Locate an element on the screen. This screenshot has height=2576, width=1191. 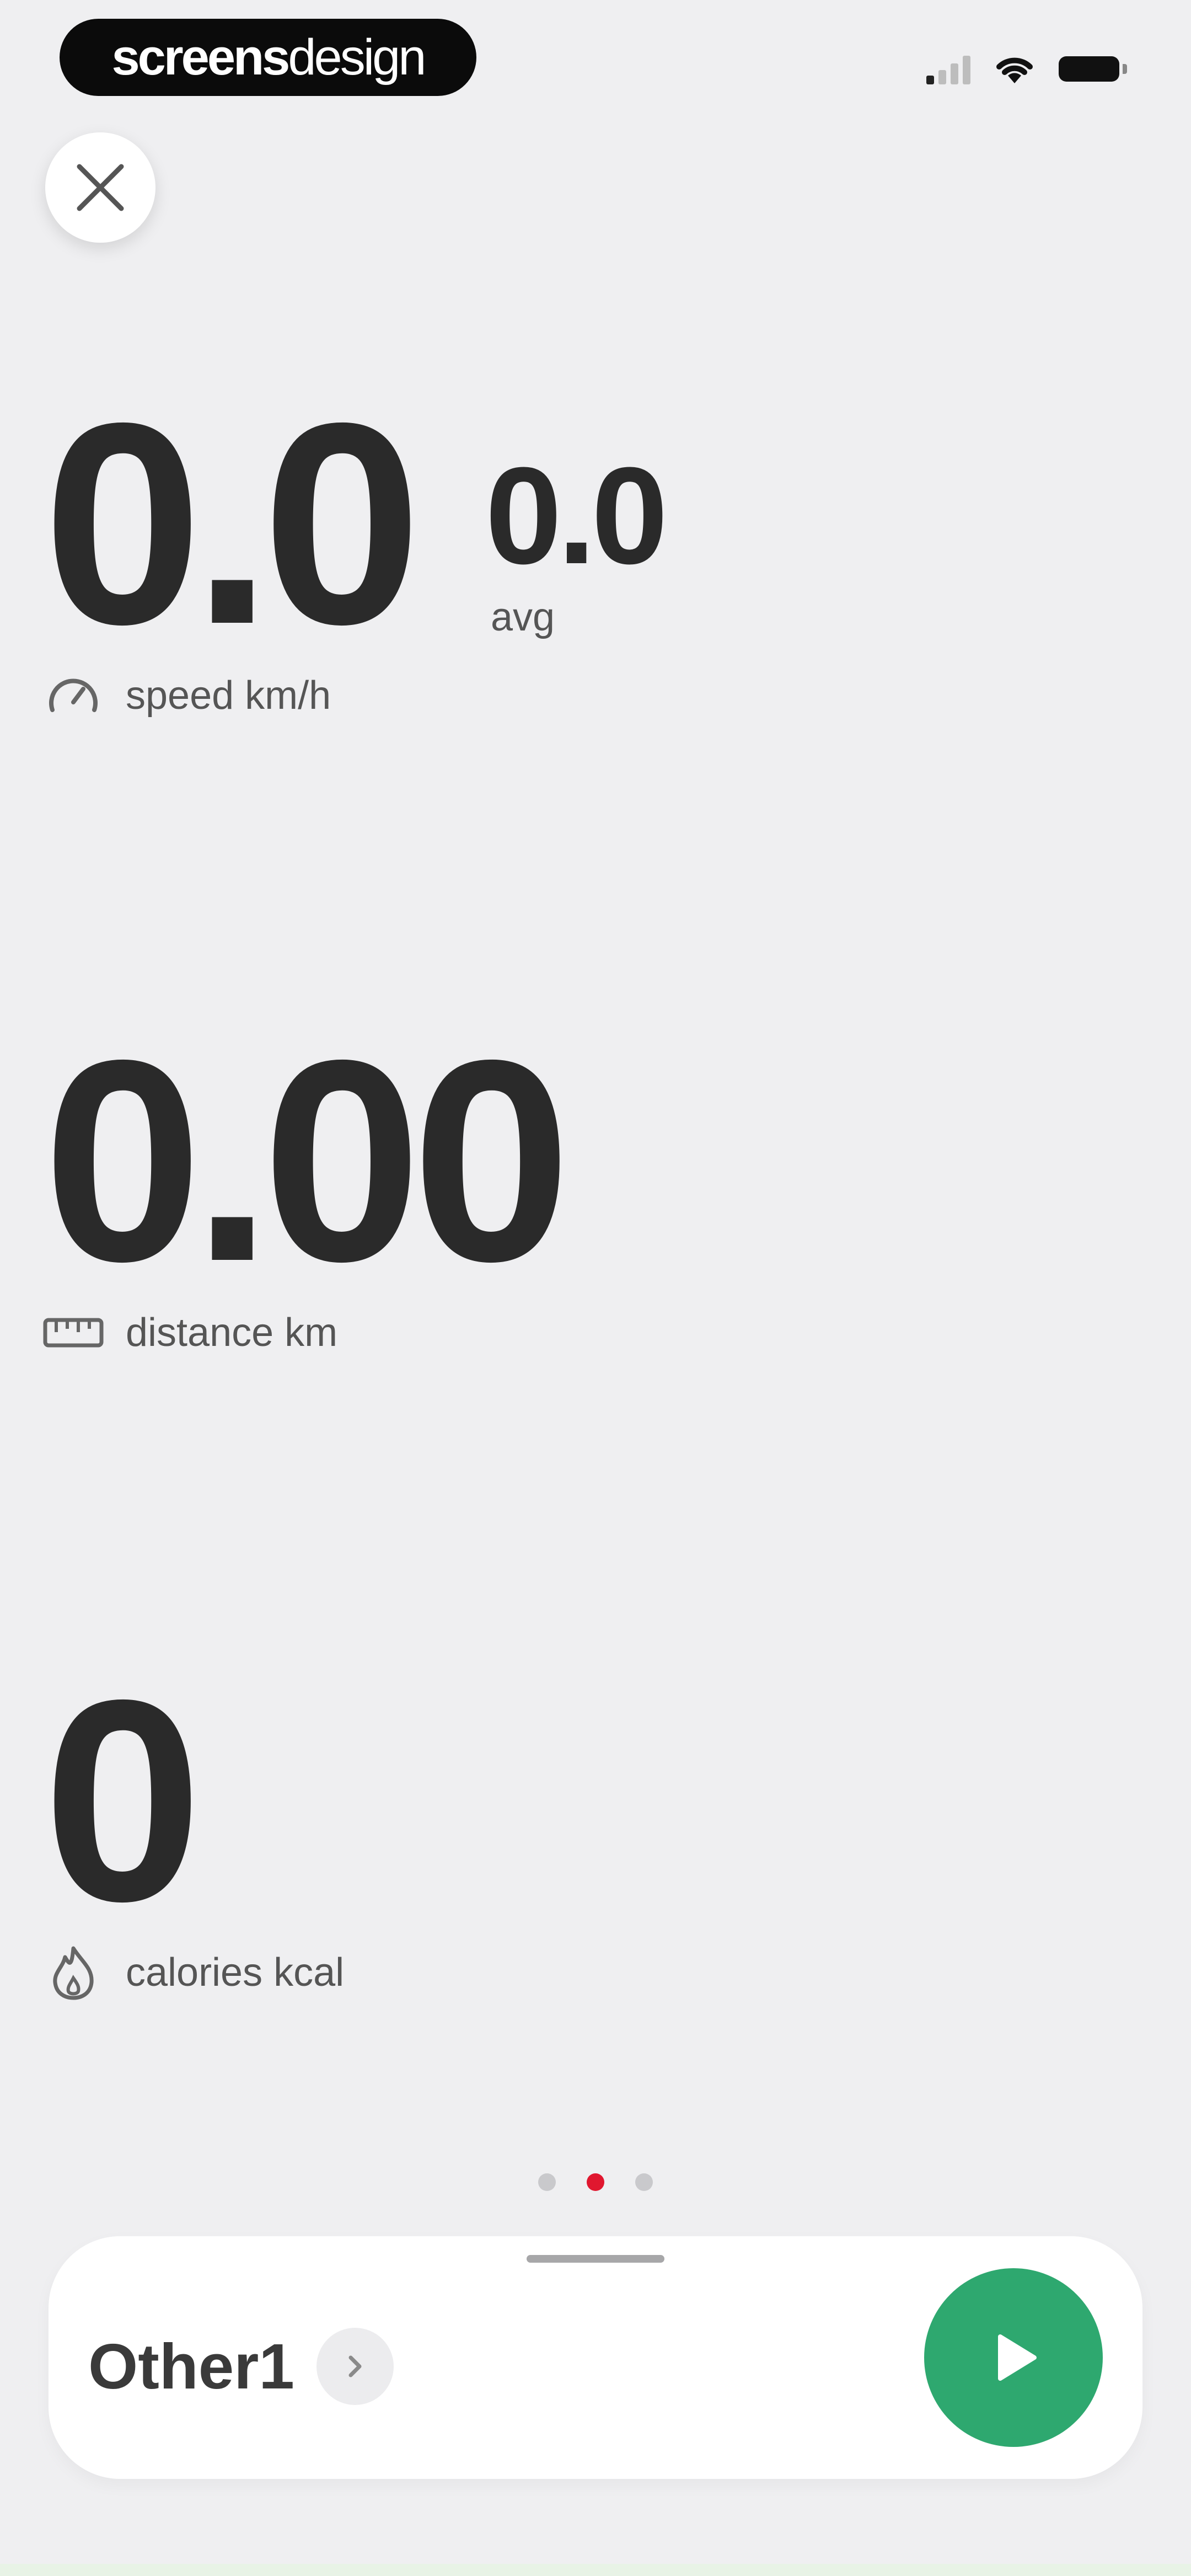
distance-label: distance km is located at coordinates (232, 1333).